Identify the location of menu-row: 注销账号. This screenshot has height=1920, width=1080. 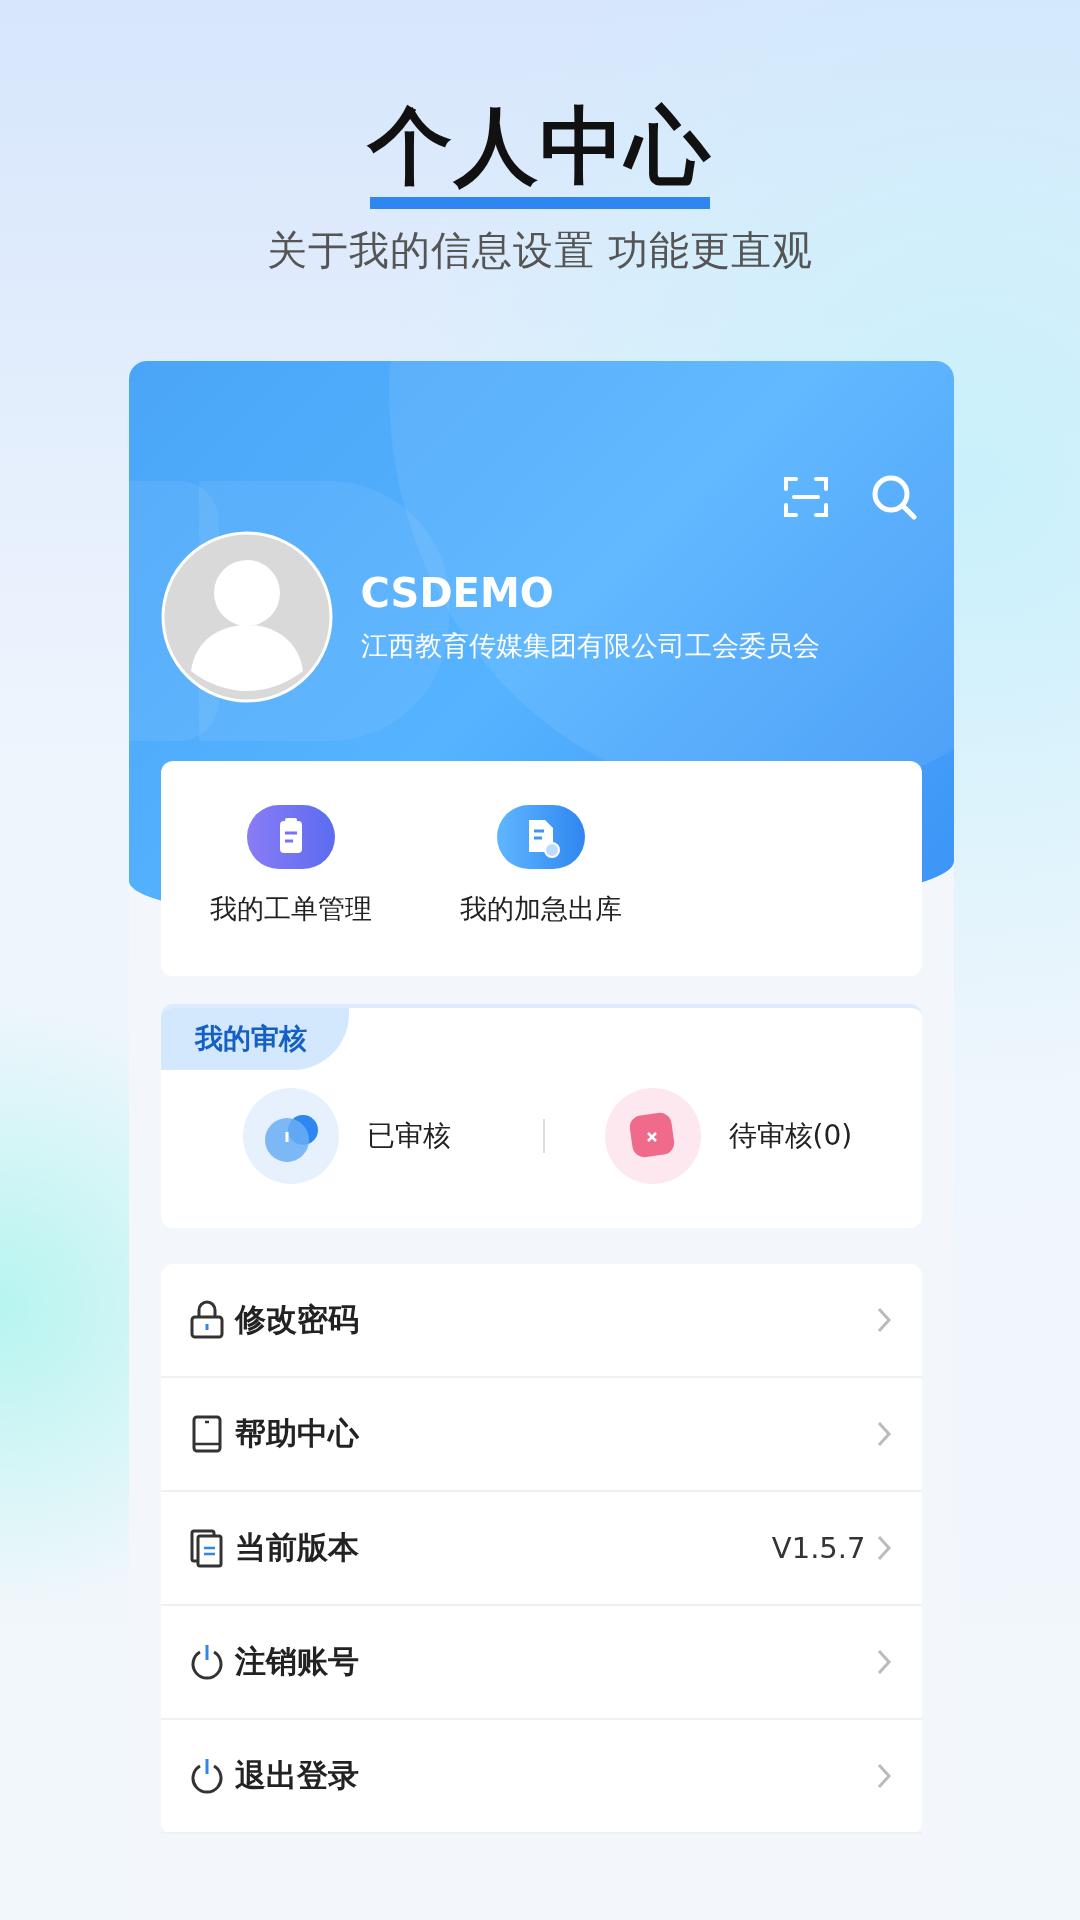
(541, 1663).